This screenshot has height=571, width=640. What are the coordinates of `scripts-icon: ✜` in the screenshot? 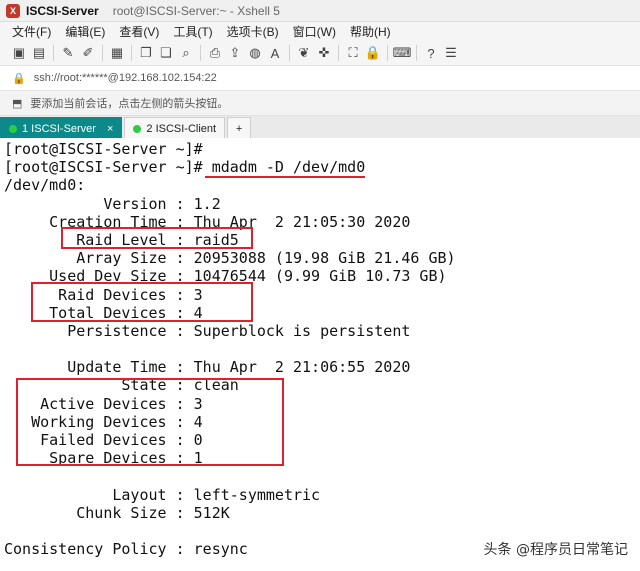 It's located at (324, 53).